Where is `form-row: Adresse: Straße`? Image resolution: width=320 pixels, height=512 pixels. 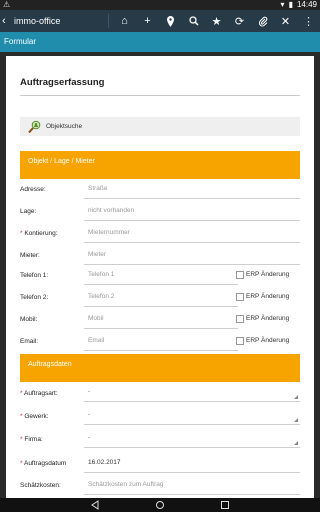
form-row: Adresse: Straße is located at coordinates (160, 191).